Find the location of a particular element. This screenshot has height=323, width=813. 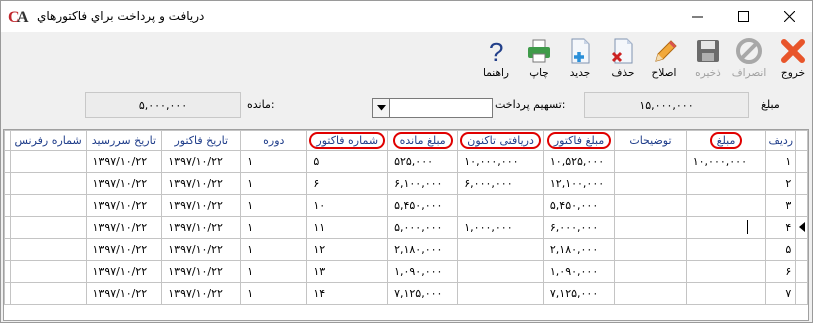

header-received-so-far: دریافتی تاكنون is located at coordinates (500, 140).